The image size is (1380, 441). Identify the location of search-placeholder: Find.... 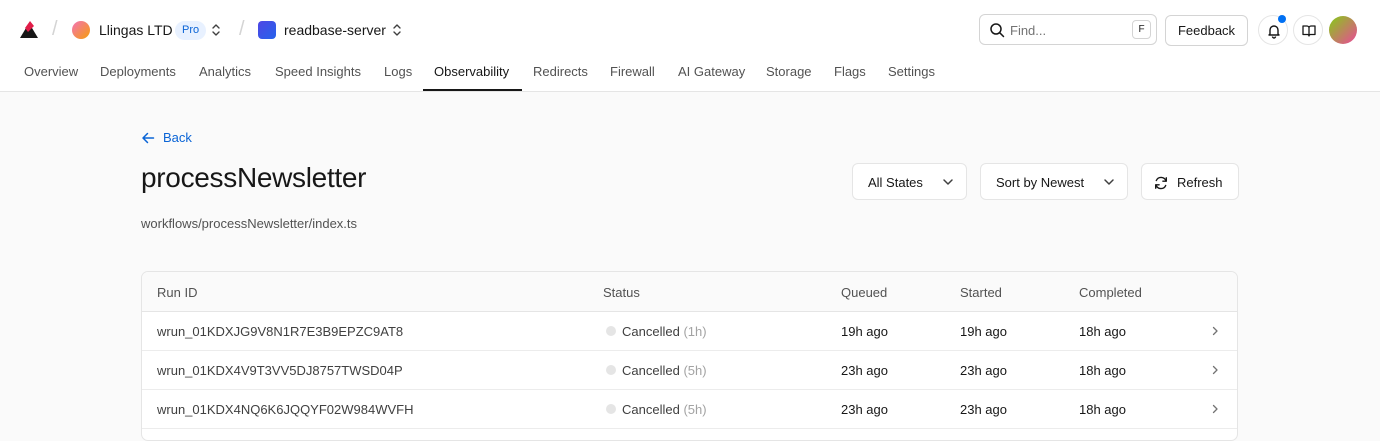
(1028, 30).